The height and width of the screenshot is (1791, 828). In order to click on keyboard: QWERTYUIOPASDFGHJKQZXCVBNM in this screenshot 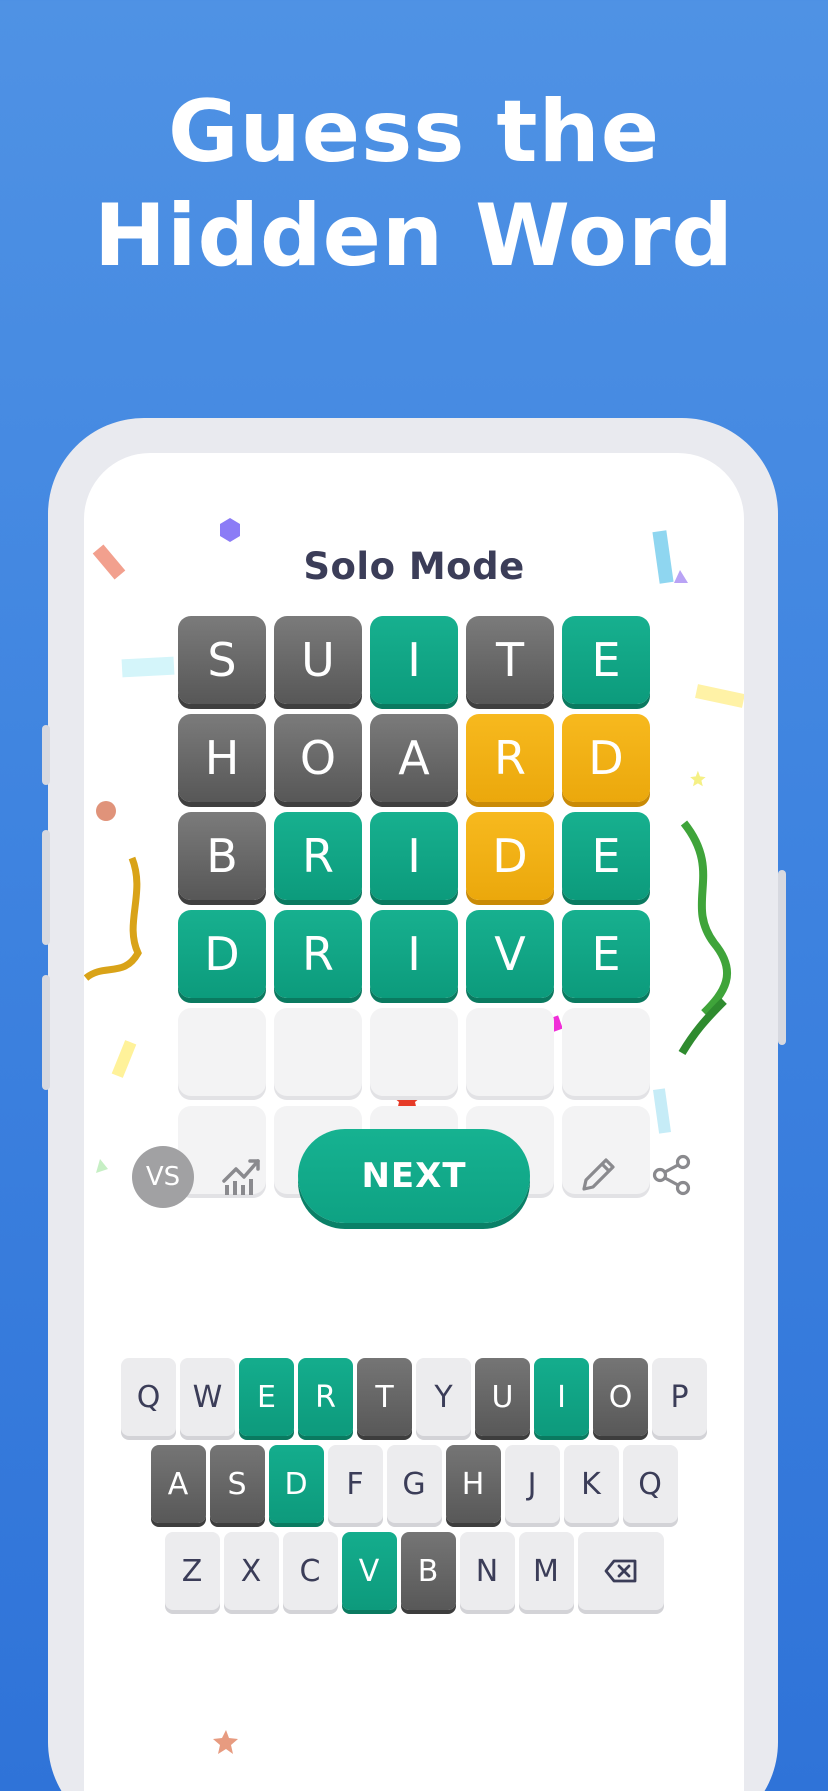, I will do `click(414, 1488)`.